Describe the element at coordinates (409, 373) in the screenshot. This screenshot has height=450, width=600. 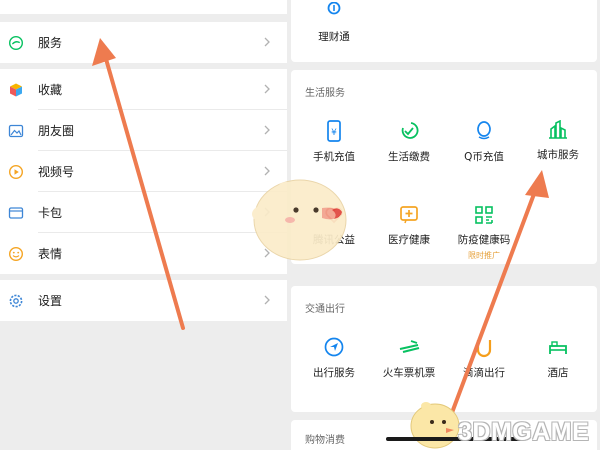
I see `service-label-train-ticket: 火车票机票` at that location.